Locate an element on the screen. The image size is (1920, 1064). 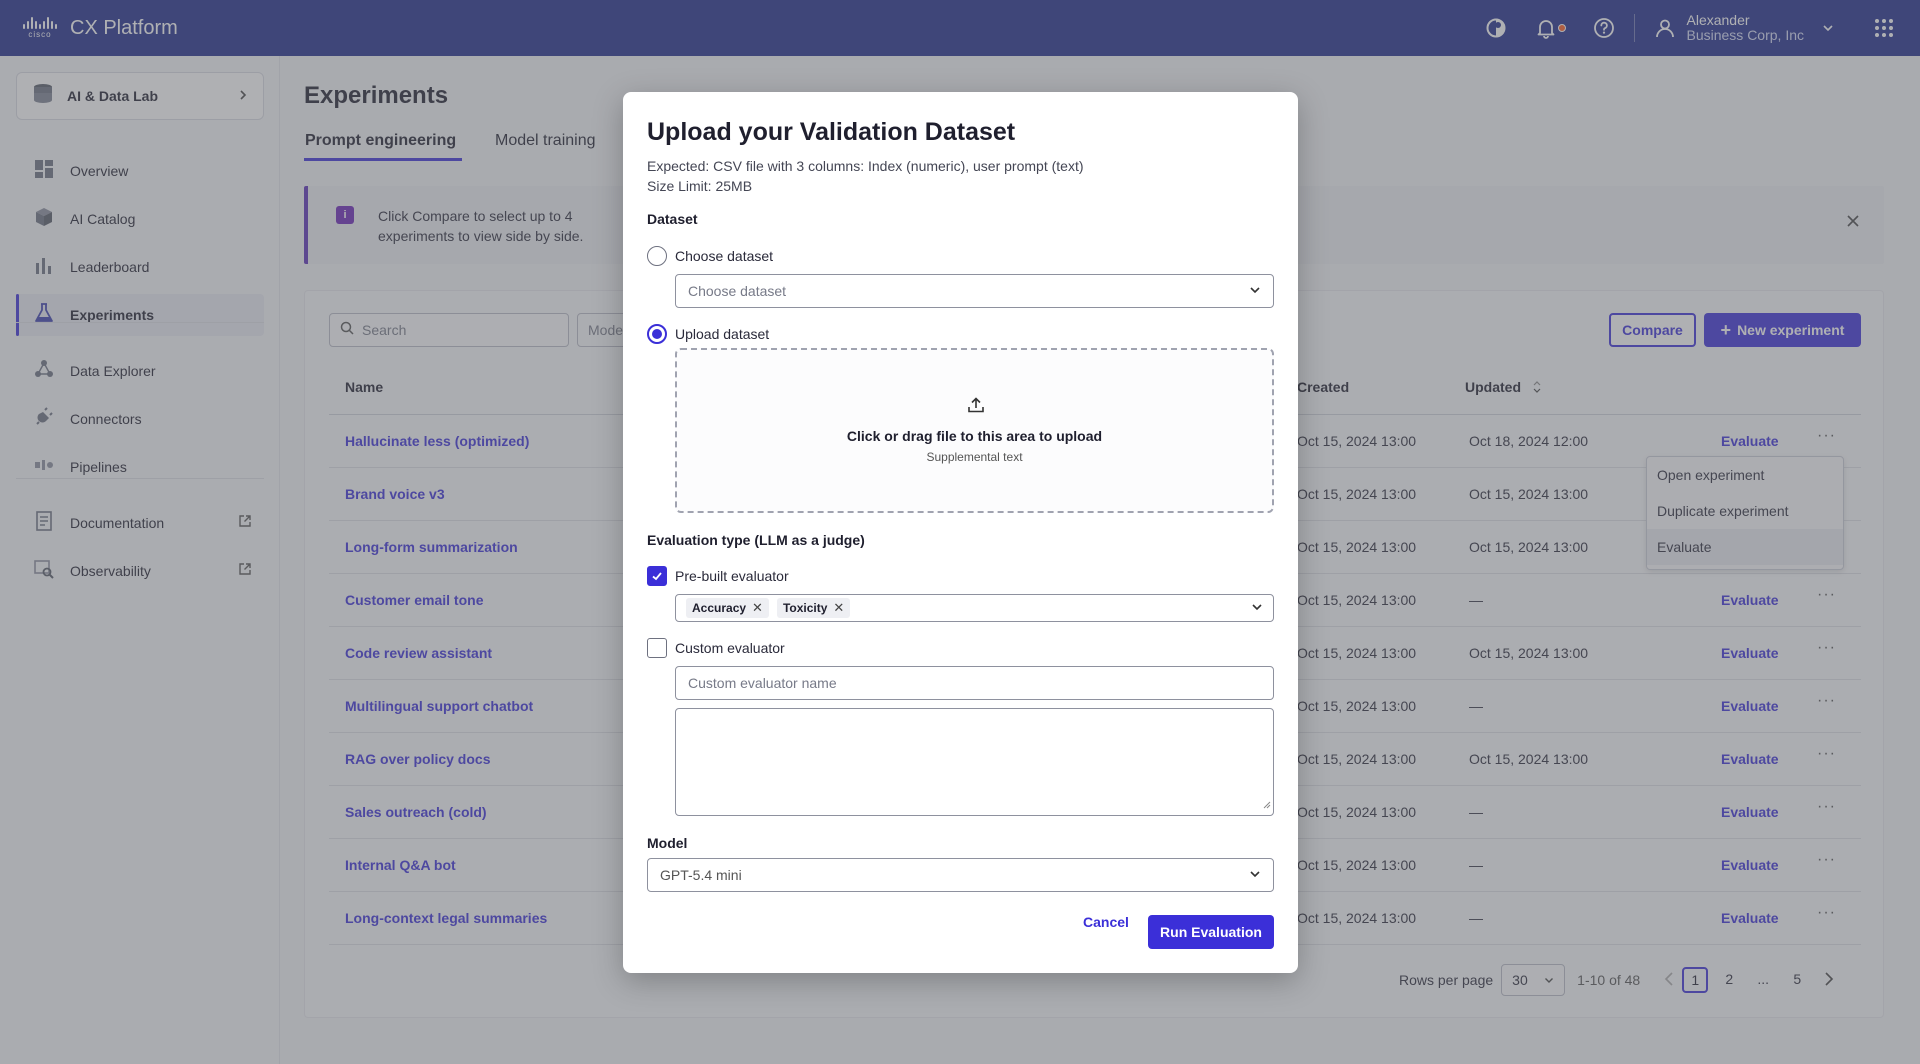
custom-evaluator-label: Custom evaluator is located at coordinates (730, 648).